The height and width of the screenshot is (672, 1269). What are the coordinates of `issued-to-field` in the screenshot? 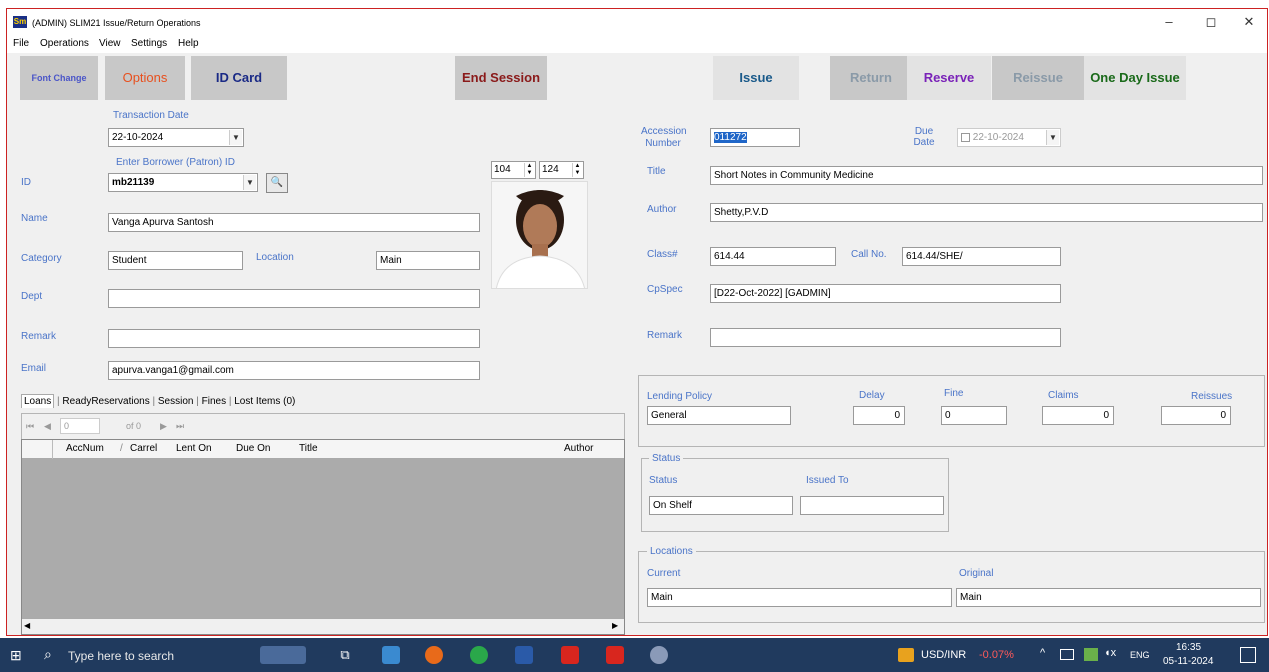 It's located at (872, 505).